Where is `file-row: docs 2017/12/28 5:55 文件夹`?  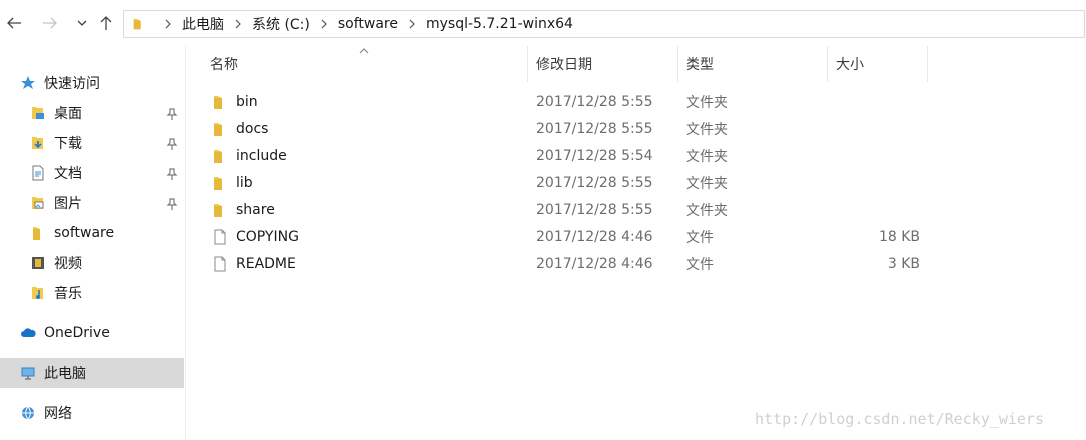
file-row: docs 2017/12/28 5:55 文件夹 is located at coordinates (566, 128).